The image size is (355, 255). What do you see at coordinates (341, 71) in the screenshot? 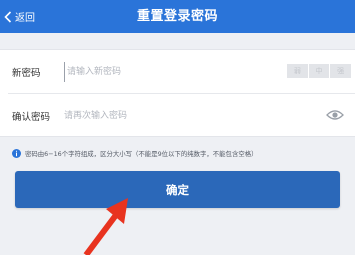
I see `strength-strong: 强` at bounding box center [341, 71].